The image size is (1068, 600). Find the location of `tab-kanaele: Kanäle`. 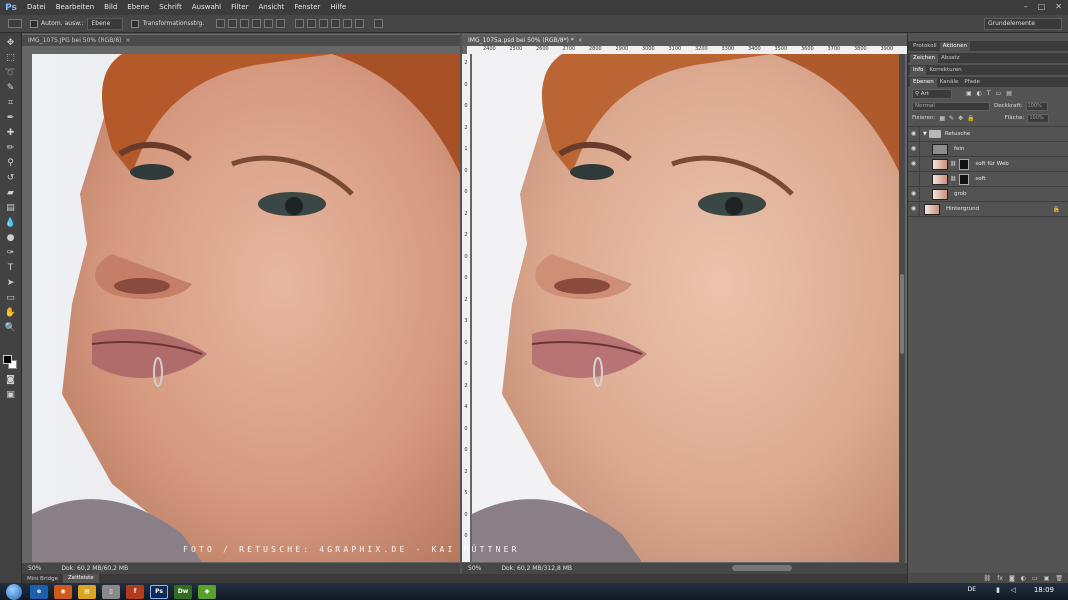

tab-kanaele: Kanäle is located at coordinates (949, 82).